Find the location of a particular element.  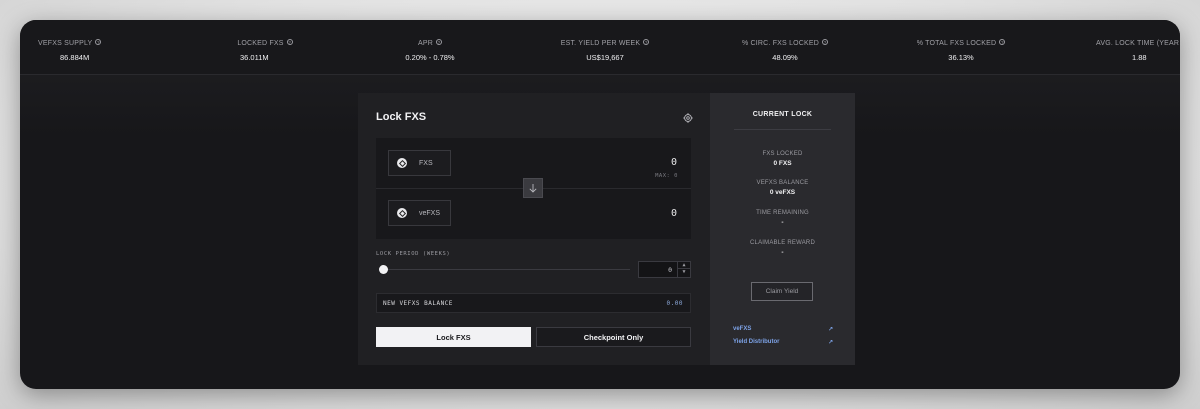

fxs-locked-row: FXS LOCKED 0 FXS is located at coordinates (782, 159).